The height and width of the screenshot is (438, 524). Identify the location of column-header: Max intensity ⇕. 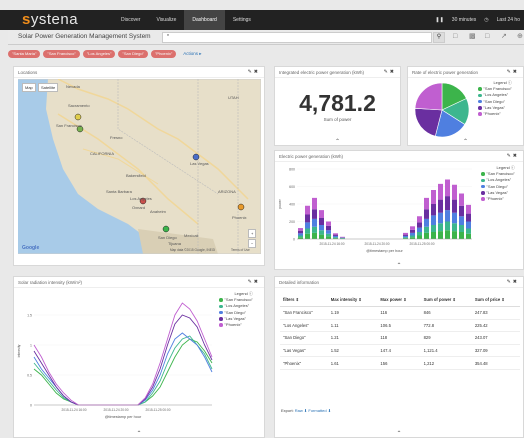
(352, 300).